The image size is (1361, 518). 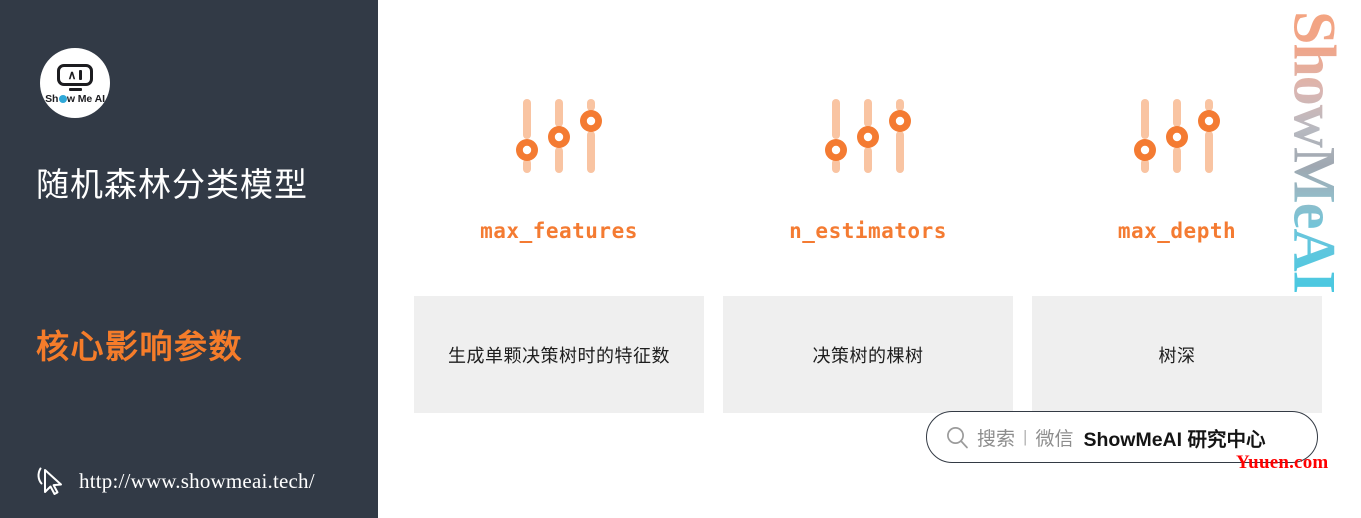 I want to click on param-desc-box-3: 树深, so click(x=1177, y=354).